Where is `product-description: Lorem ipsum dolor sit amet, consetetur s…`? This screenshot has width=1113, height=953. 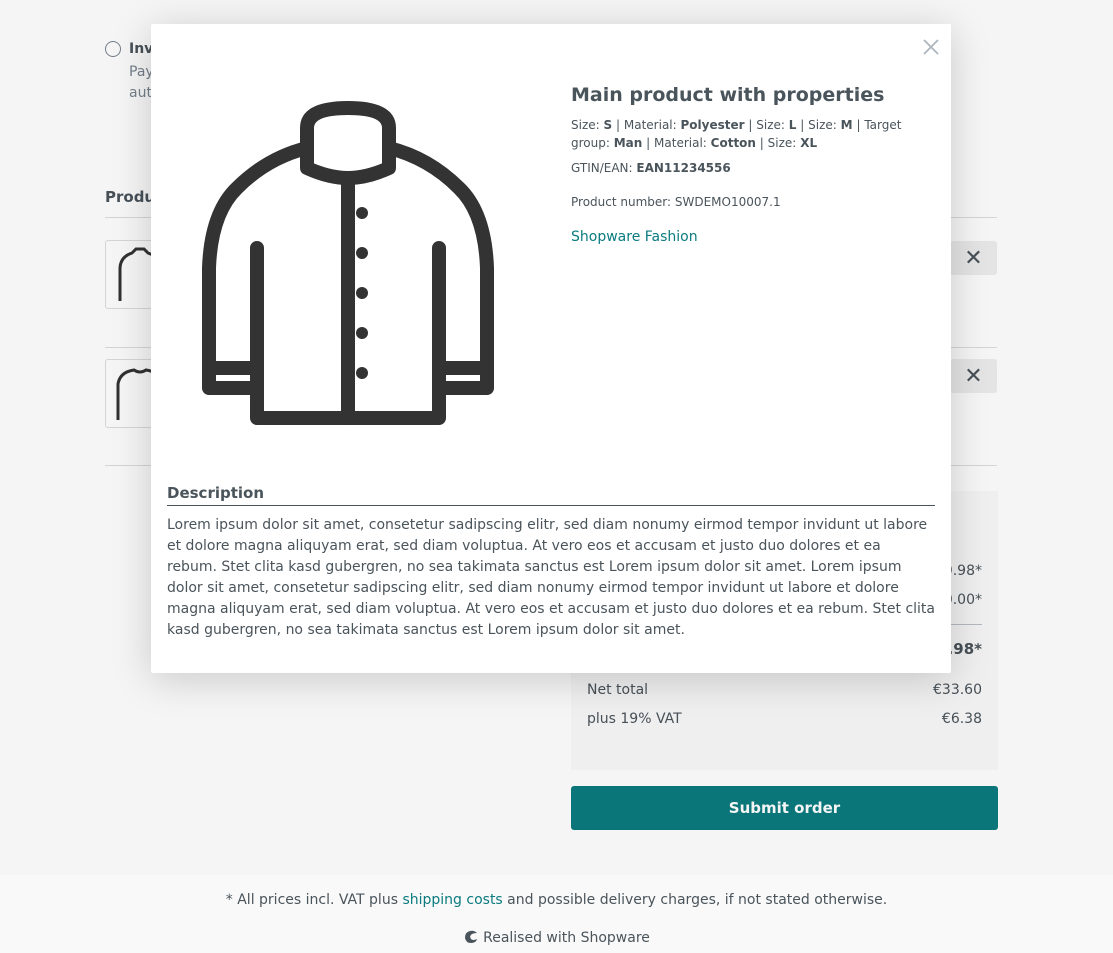
product-description: Lorem ipsum dolor sit amet, consetetur s… is located at coordinates (551, 577).